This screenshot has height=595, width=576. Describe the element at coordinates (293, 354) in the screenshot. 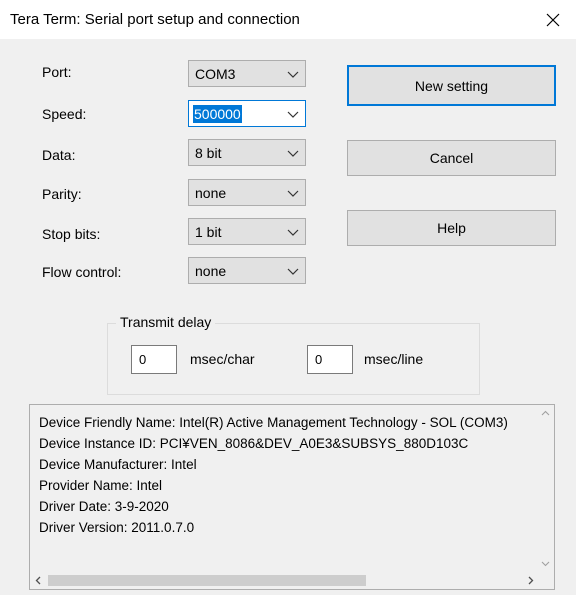

I see `transmit-delay-group: Transmit delay 0 msec/char 0 msec/line` at that location.